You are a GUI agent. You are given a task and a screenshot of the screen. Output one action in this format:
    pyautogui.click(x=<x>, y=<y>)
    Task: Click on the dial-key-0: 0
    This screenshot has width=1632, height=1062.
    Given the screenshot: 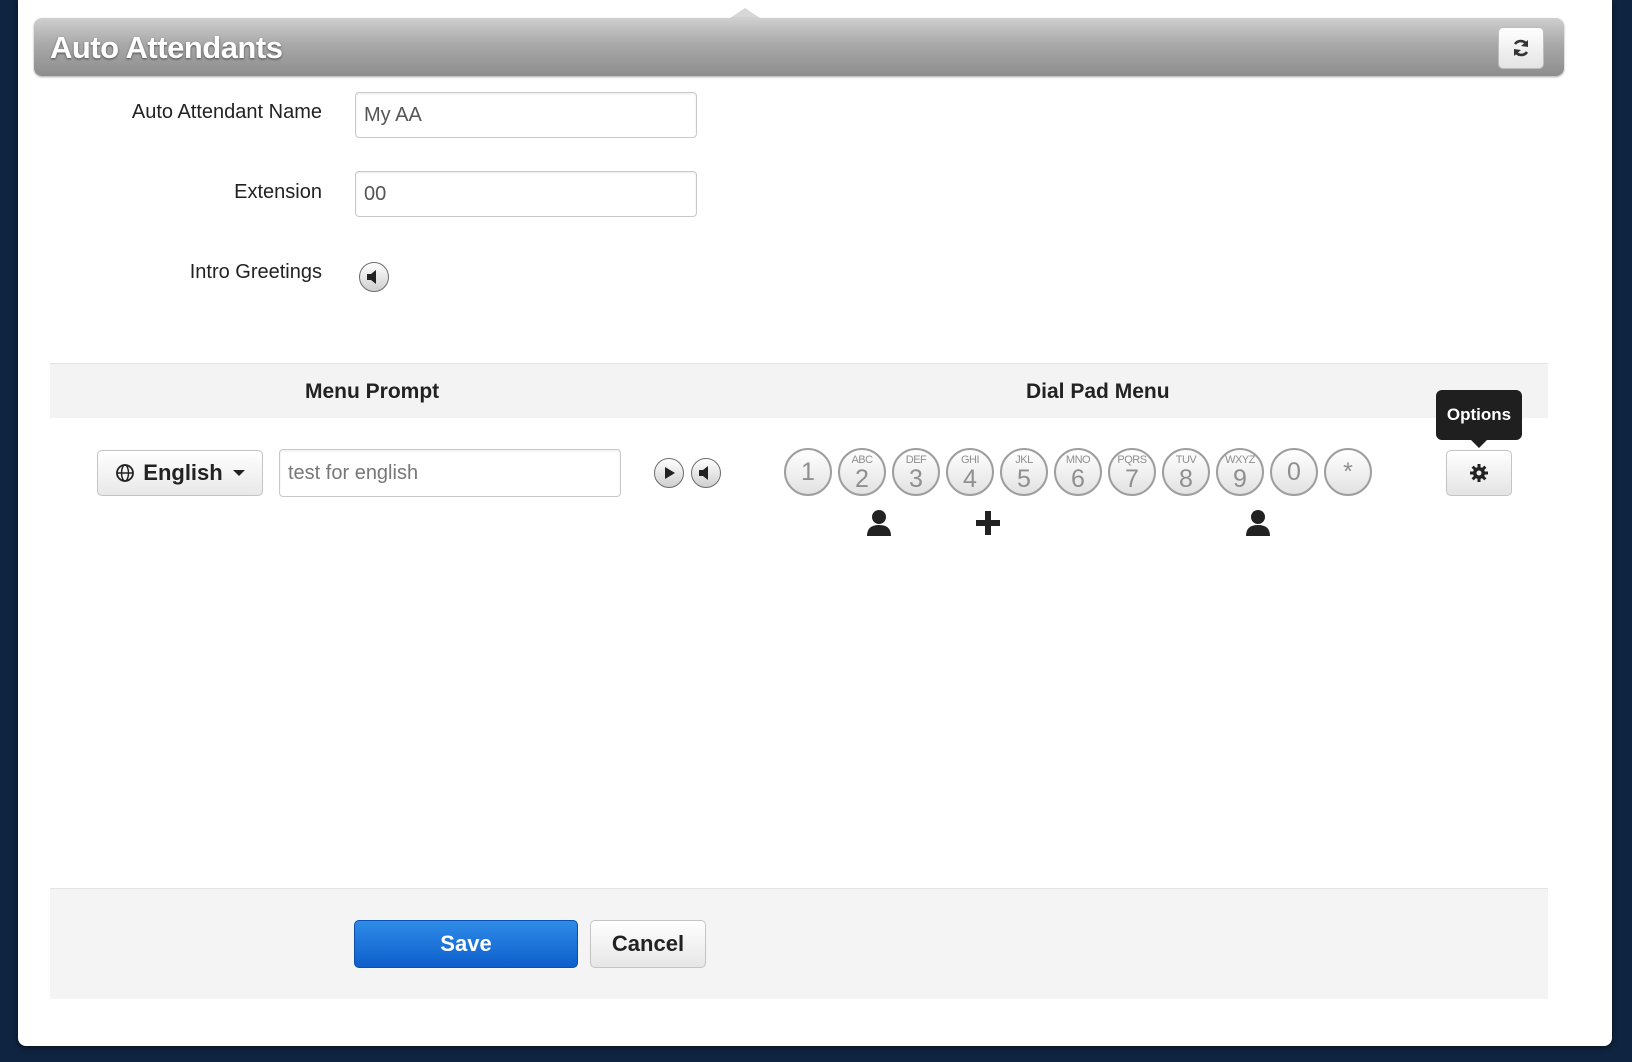 What is the action you would take?
    pyautogui.click(x=1294, y=472)
    